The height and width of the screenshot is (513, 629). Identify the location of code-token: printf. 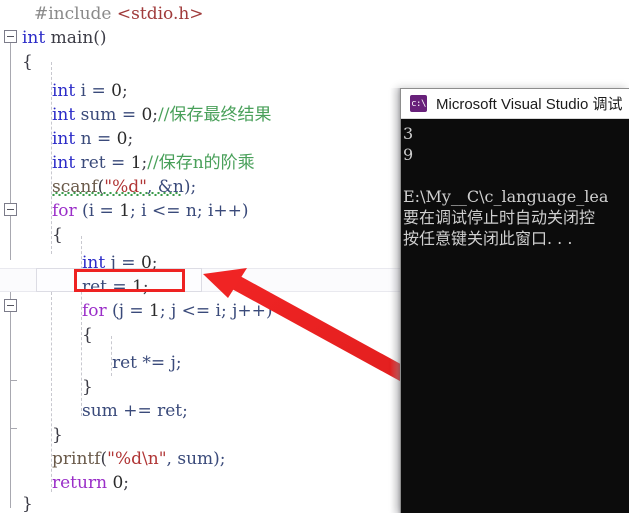
(76, 459).